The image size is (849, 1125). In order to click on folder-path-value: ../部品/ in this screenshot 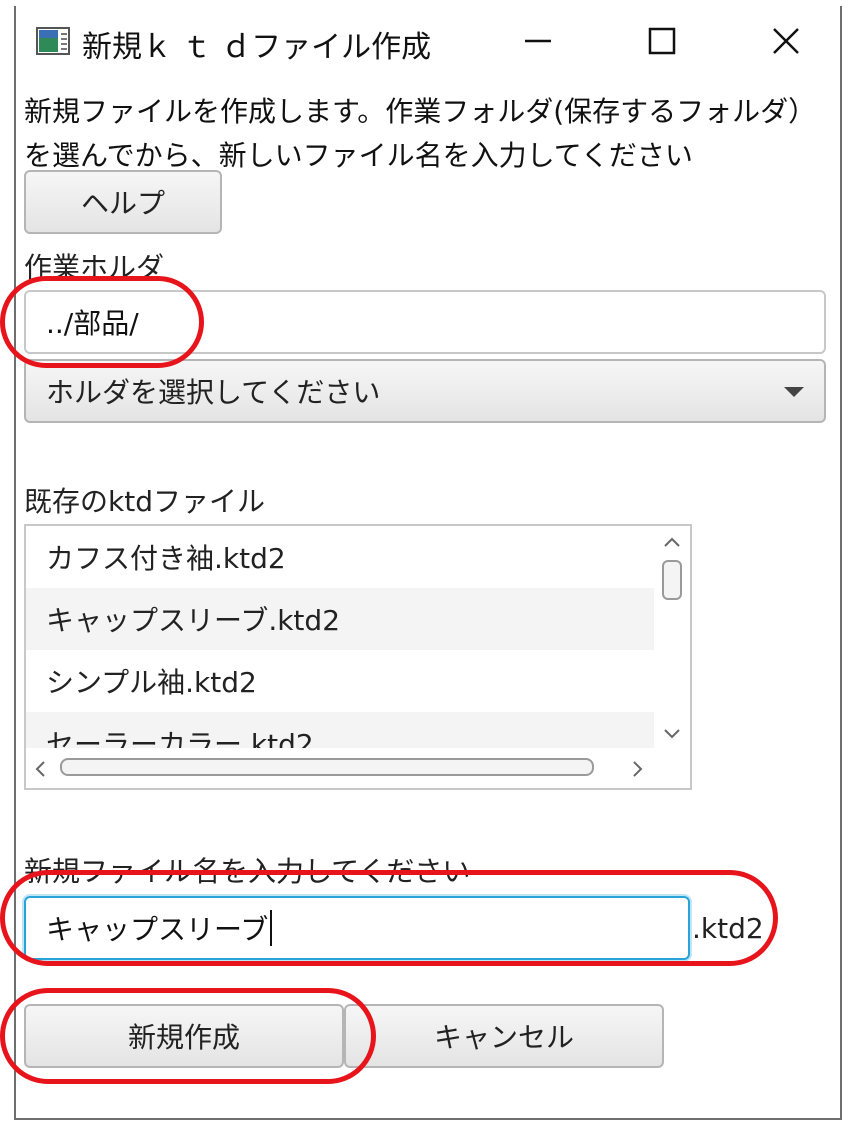, I will do `click(92, 323)`.